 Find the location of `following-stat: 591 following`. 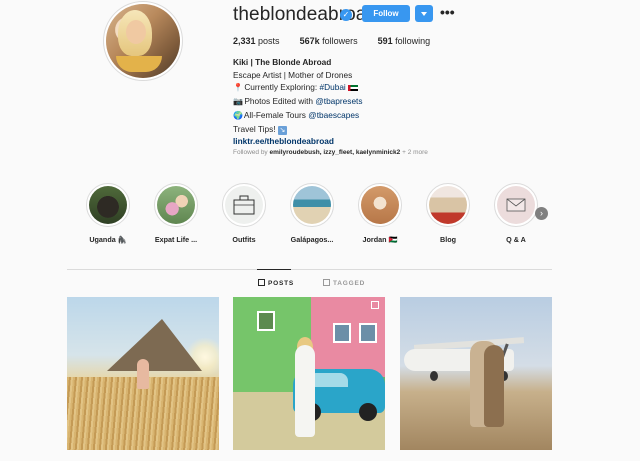

following-stat: 591 following is located at coordinates (404, 41).